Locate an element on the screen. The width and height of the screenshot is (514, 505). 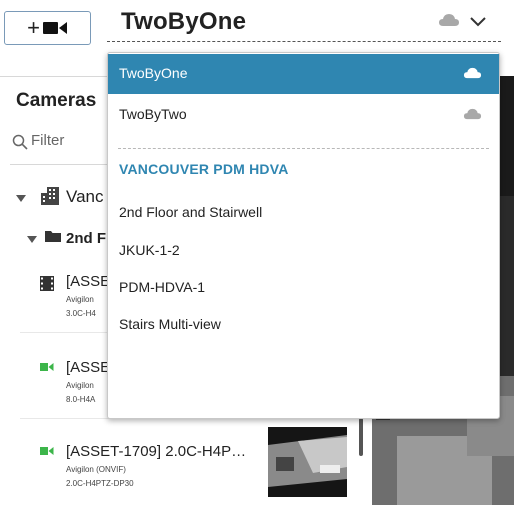
folder-label: 2nd F is located at coordinates (86, 238).